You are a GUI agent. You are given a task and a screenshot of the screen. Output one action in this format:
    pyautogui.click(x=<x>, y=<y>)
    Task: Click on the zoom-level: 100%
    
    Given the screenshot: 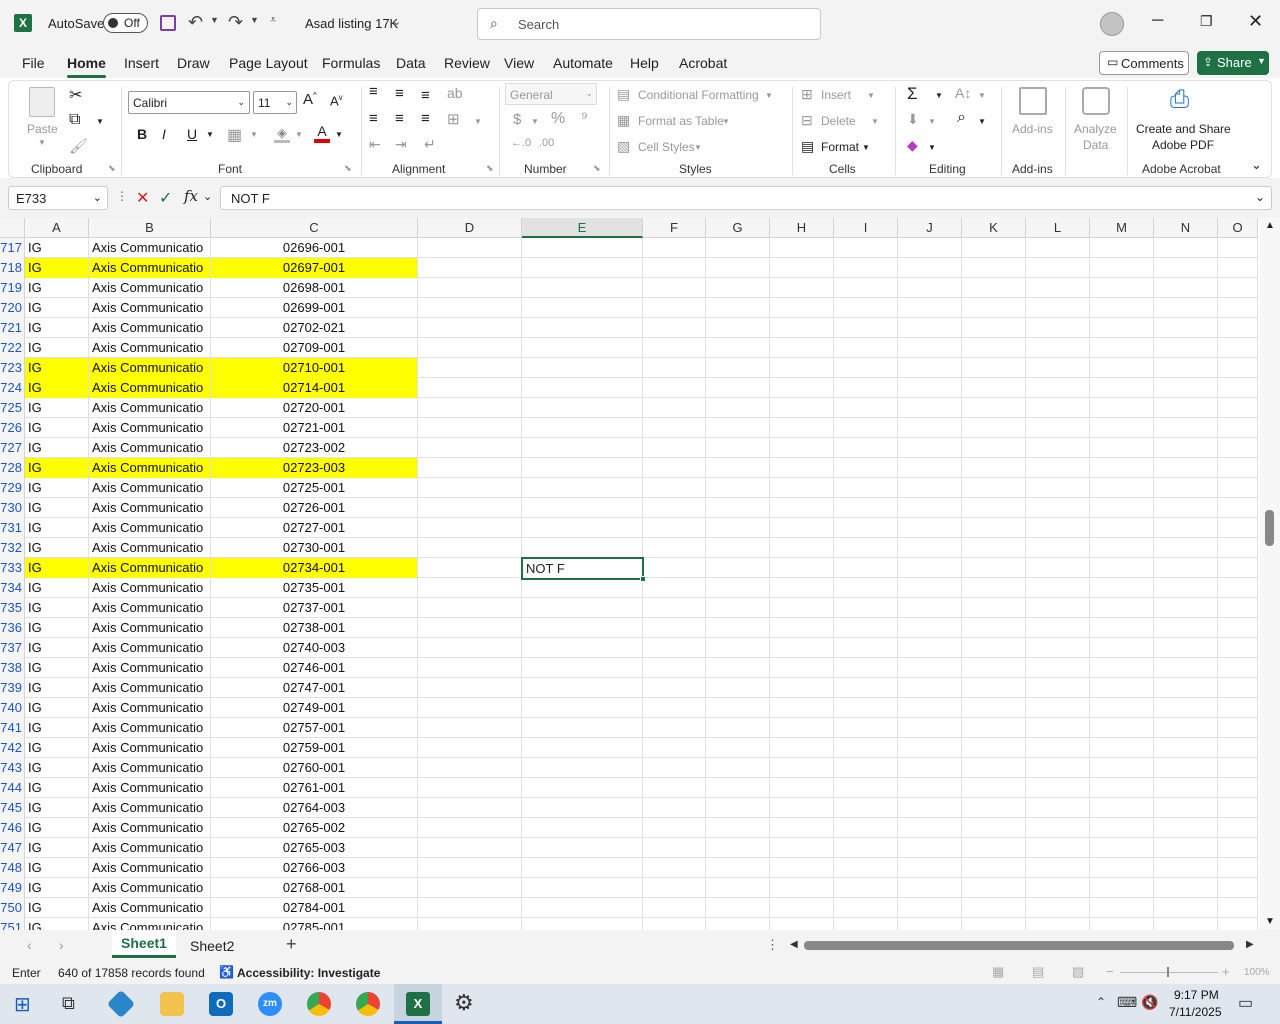 What is the action you would take?
    pyautogui.click(x=1257, y=972)
    